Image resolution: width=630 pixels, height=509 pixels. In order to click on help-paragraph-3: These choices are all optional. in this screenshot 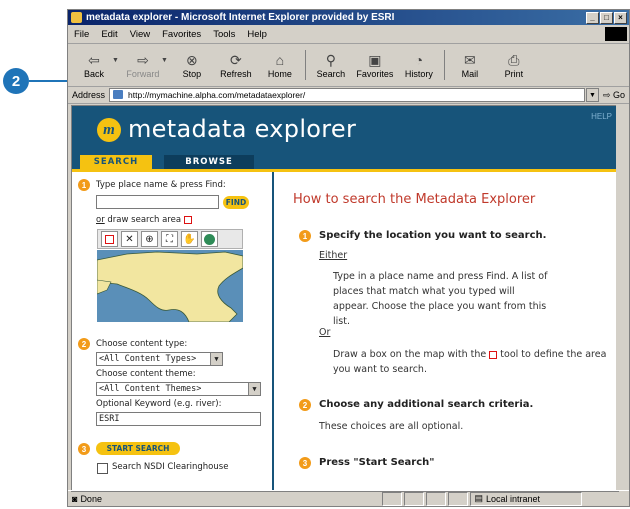, I will do `click(391, 426)`.